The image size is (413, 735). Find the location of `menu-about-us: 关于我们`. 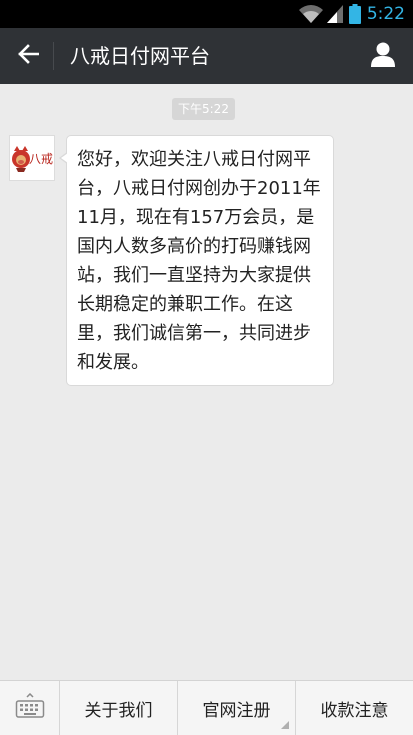

menu-about-us: 关于我们 is located at coordinates (119, 708).